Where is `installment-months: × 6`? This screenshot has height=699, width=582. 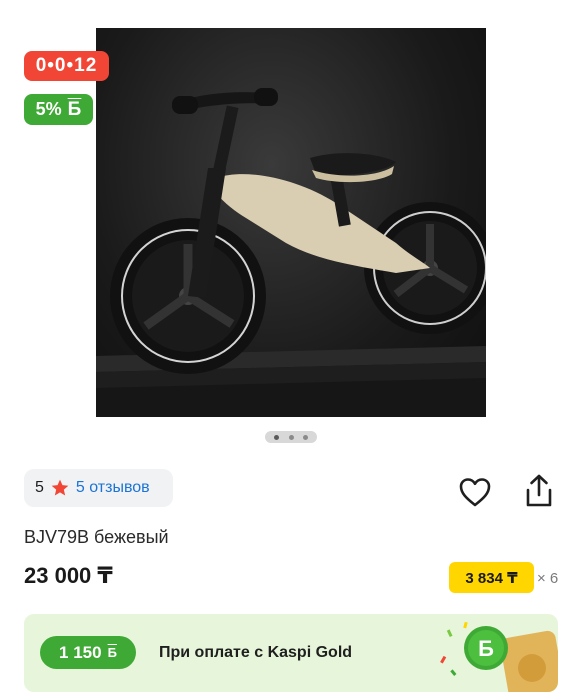
installment-months: × 6 is located at coordinates (548, 578).